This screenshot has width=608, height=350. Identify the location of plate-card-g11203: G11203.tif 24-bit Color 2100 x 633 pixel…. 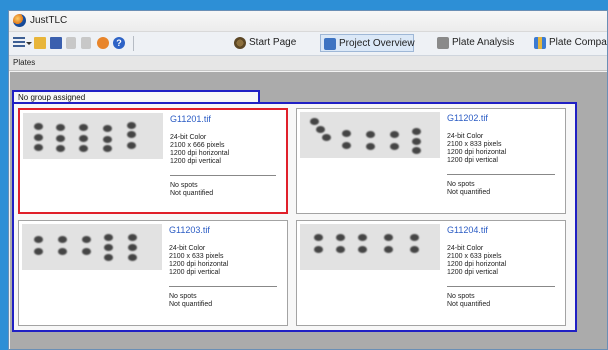
(153, 273).